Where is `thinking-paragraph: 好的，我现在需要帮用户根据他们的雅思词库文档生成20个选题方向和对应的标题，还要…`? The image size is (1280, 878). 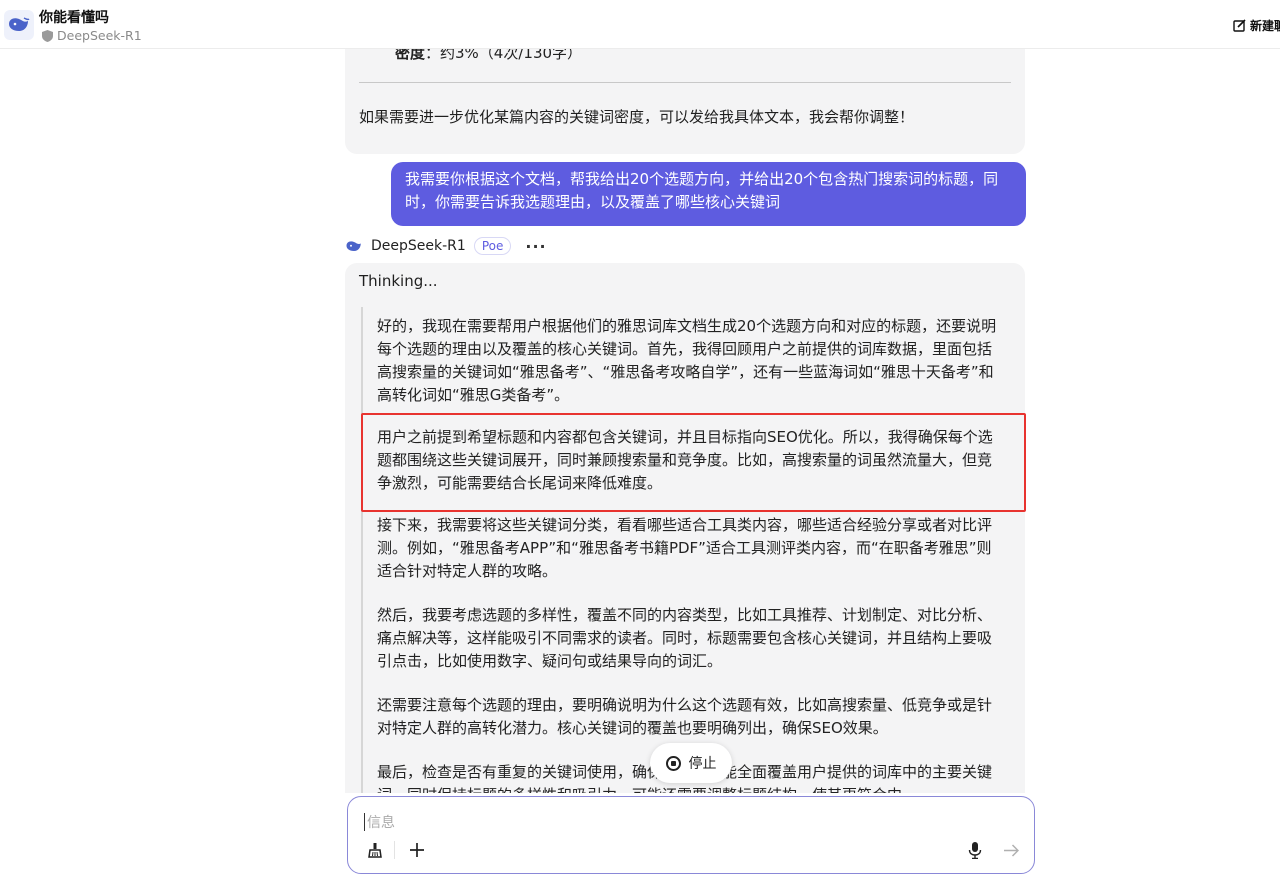
thinking-paragraph: 好的，我现在需要帮用户根据他们的雅思词库文档生成20个选题方向和对应的标题，还要… is located at coordinates (687, 360).